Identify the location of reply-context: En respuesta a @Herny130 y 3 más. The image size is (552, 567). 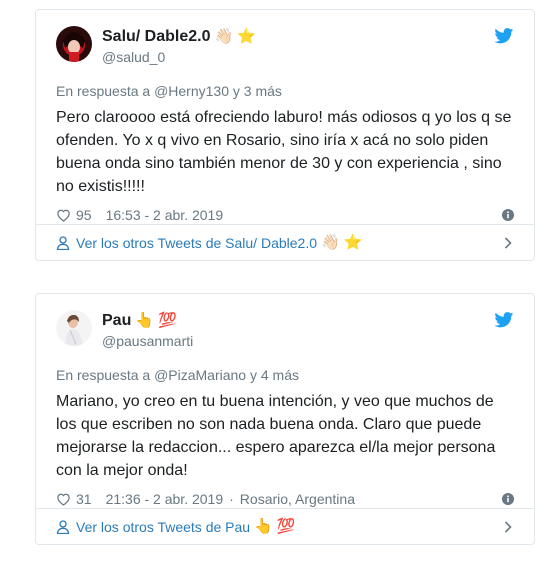
(285, 91).